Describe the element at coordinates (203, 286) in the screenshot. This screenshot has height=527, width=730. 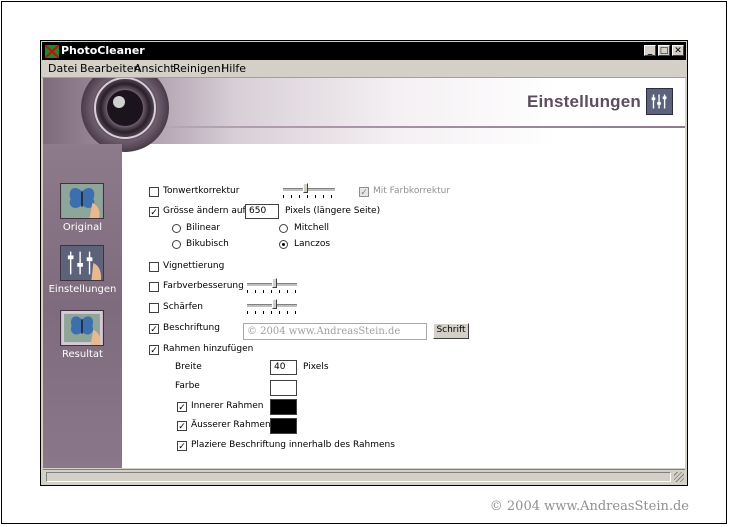
I see `farbverbesserung-label: Farbverbesserung` at that location.